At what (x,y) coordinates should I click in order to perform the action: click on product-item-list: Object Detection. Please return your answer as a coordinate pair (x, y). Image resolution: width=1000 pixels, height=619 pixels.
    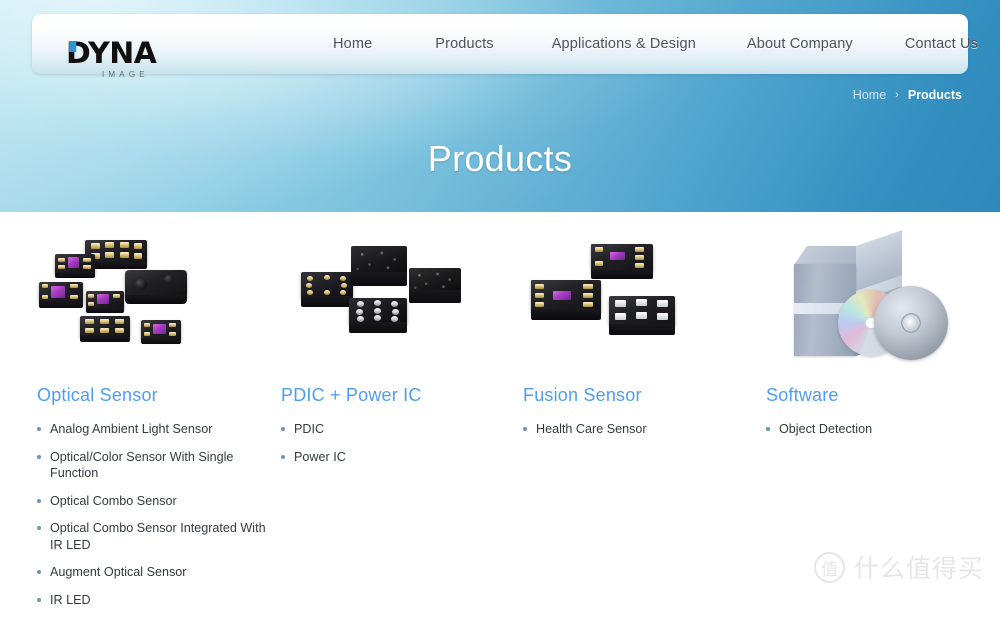
    Looking at the image, I should click on (873, 429).